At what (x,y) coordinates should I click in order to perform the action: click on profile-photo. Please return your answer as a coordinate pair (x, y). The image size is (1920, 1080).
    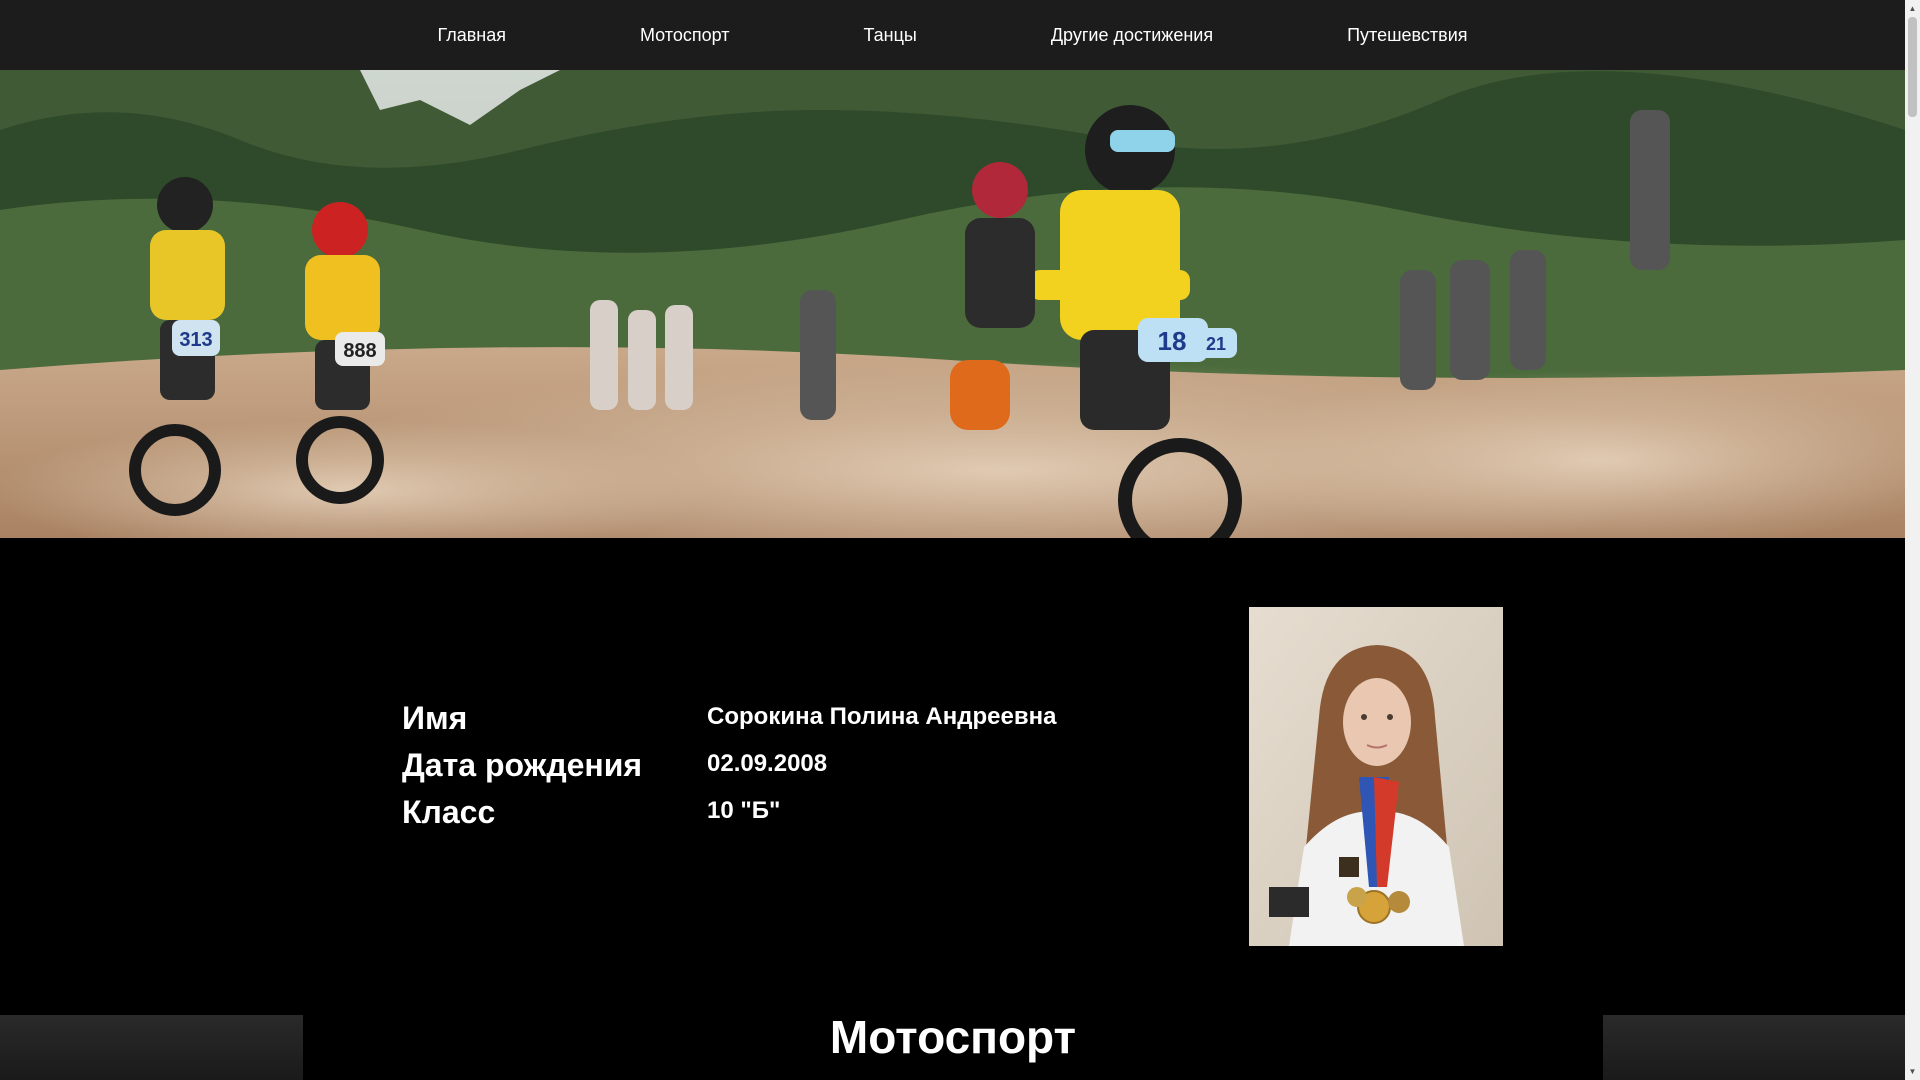
    Looking at the image, I should click on (1376, 776).